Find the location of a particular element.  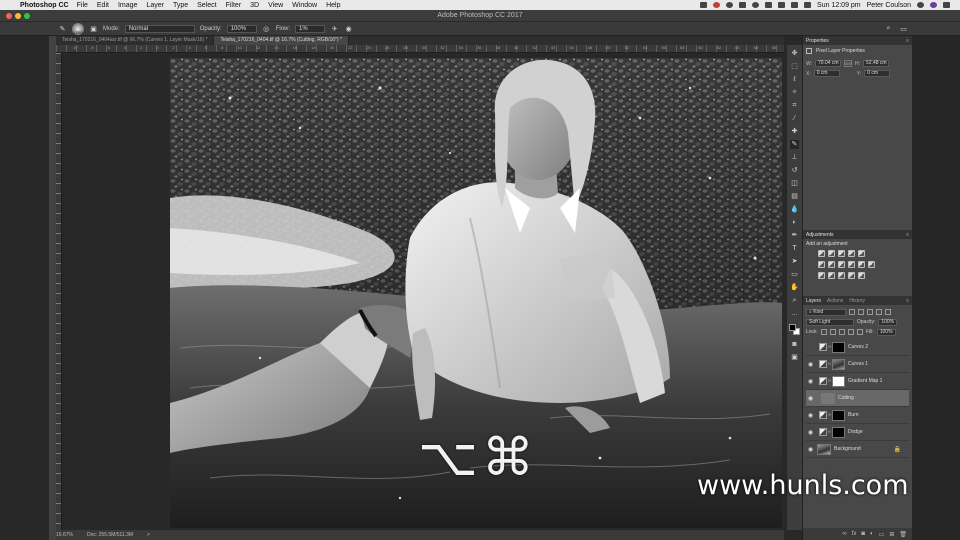

layer-name: Cutting is located at coordinates (873, 398).